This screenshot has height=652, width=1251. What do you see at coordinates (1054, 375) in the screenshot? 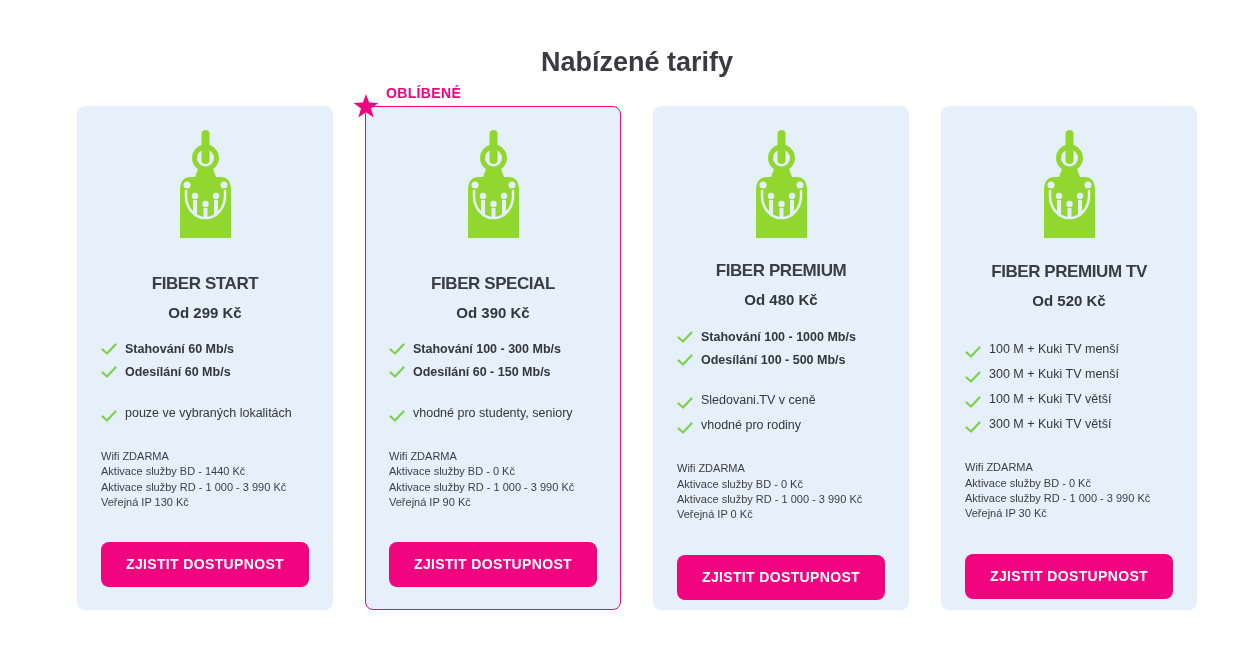
I see `feature-text: 300 M + Kuki TV menší` at bounding box center [1054, 375].